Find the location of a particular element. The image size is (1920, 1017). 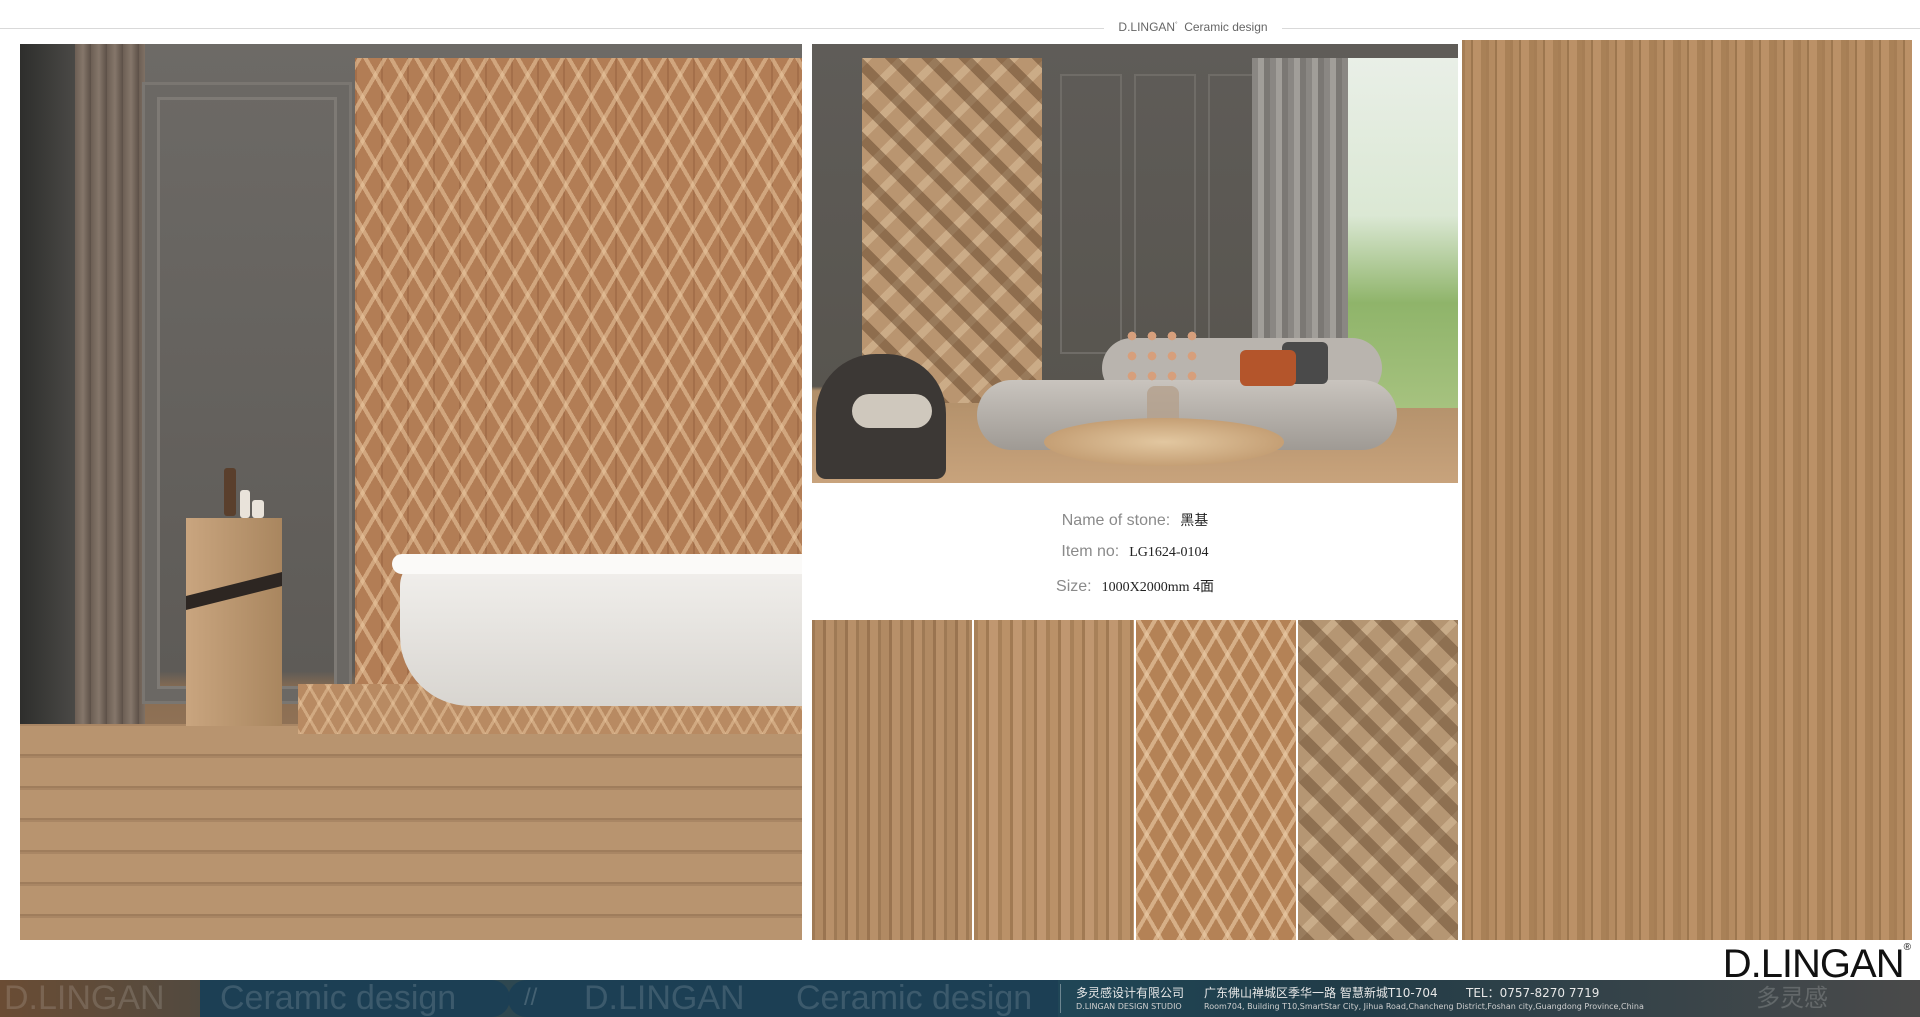

size-row: Size: 1000X2000mm 4面 is located at coordinates (1135, 586).